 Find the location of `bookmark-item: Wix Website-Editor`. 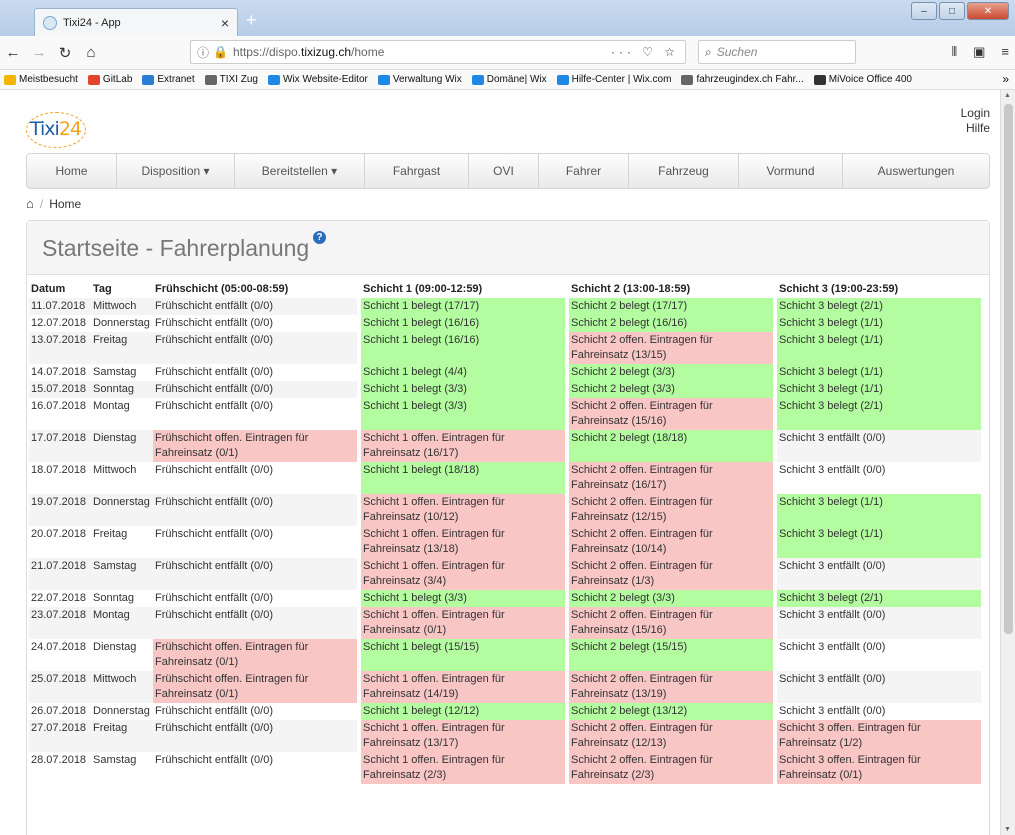

bookmark-item: Wix Website-Editor is located at coordinates (318, 79).